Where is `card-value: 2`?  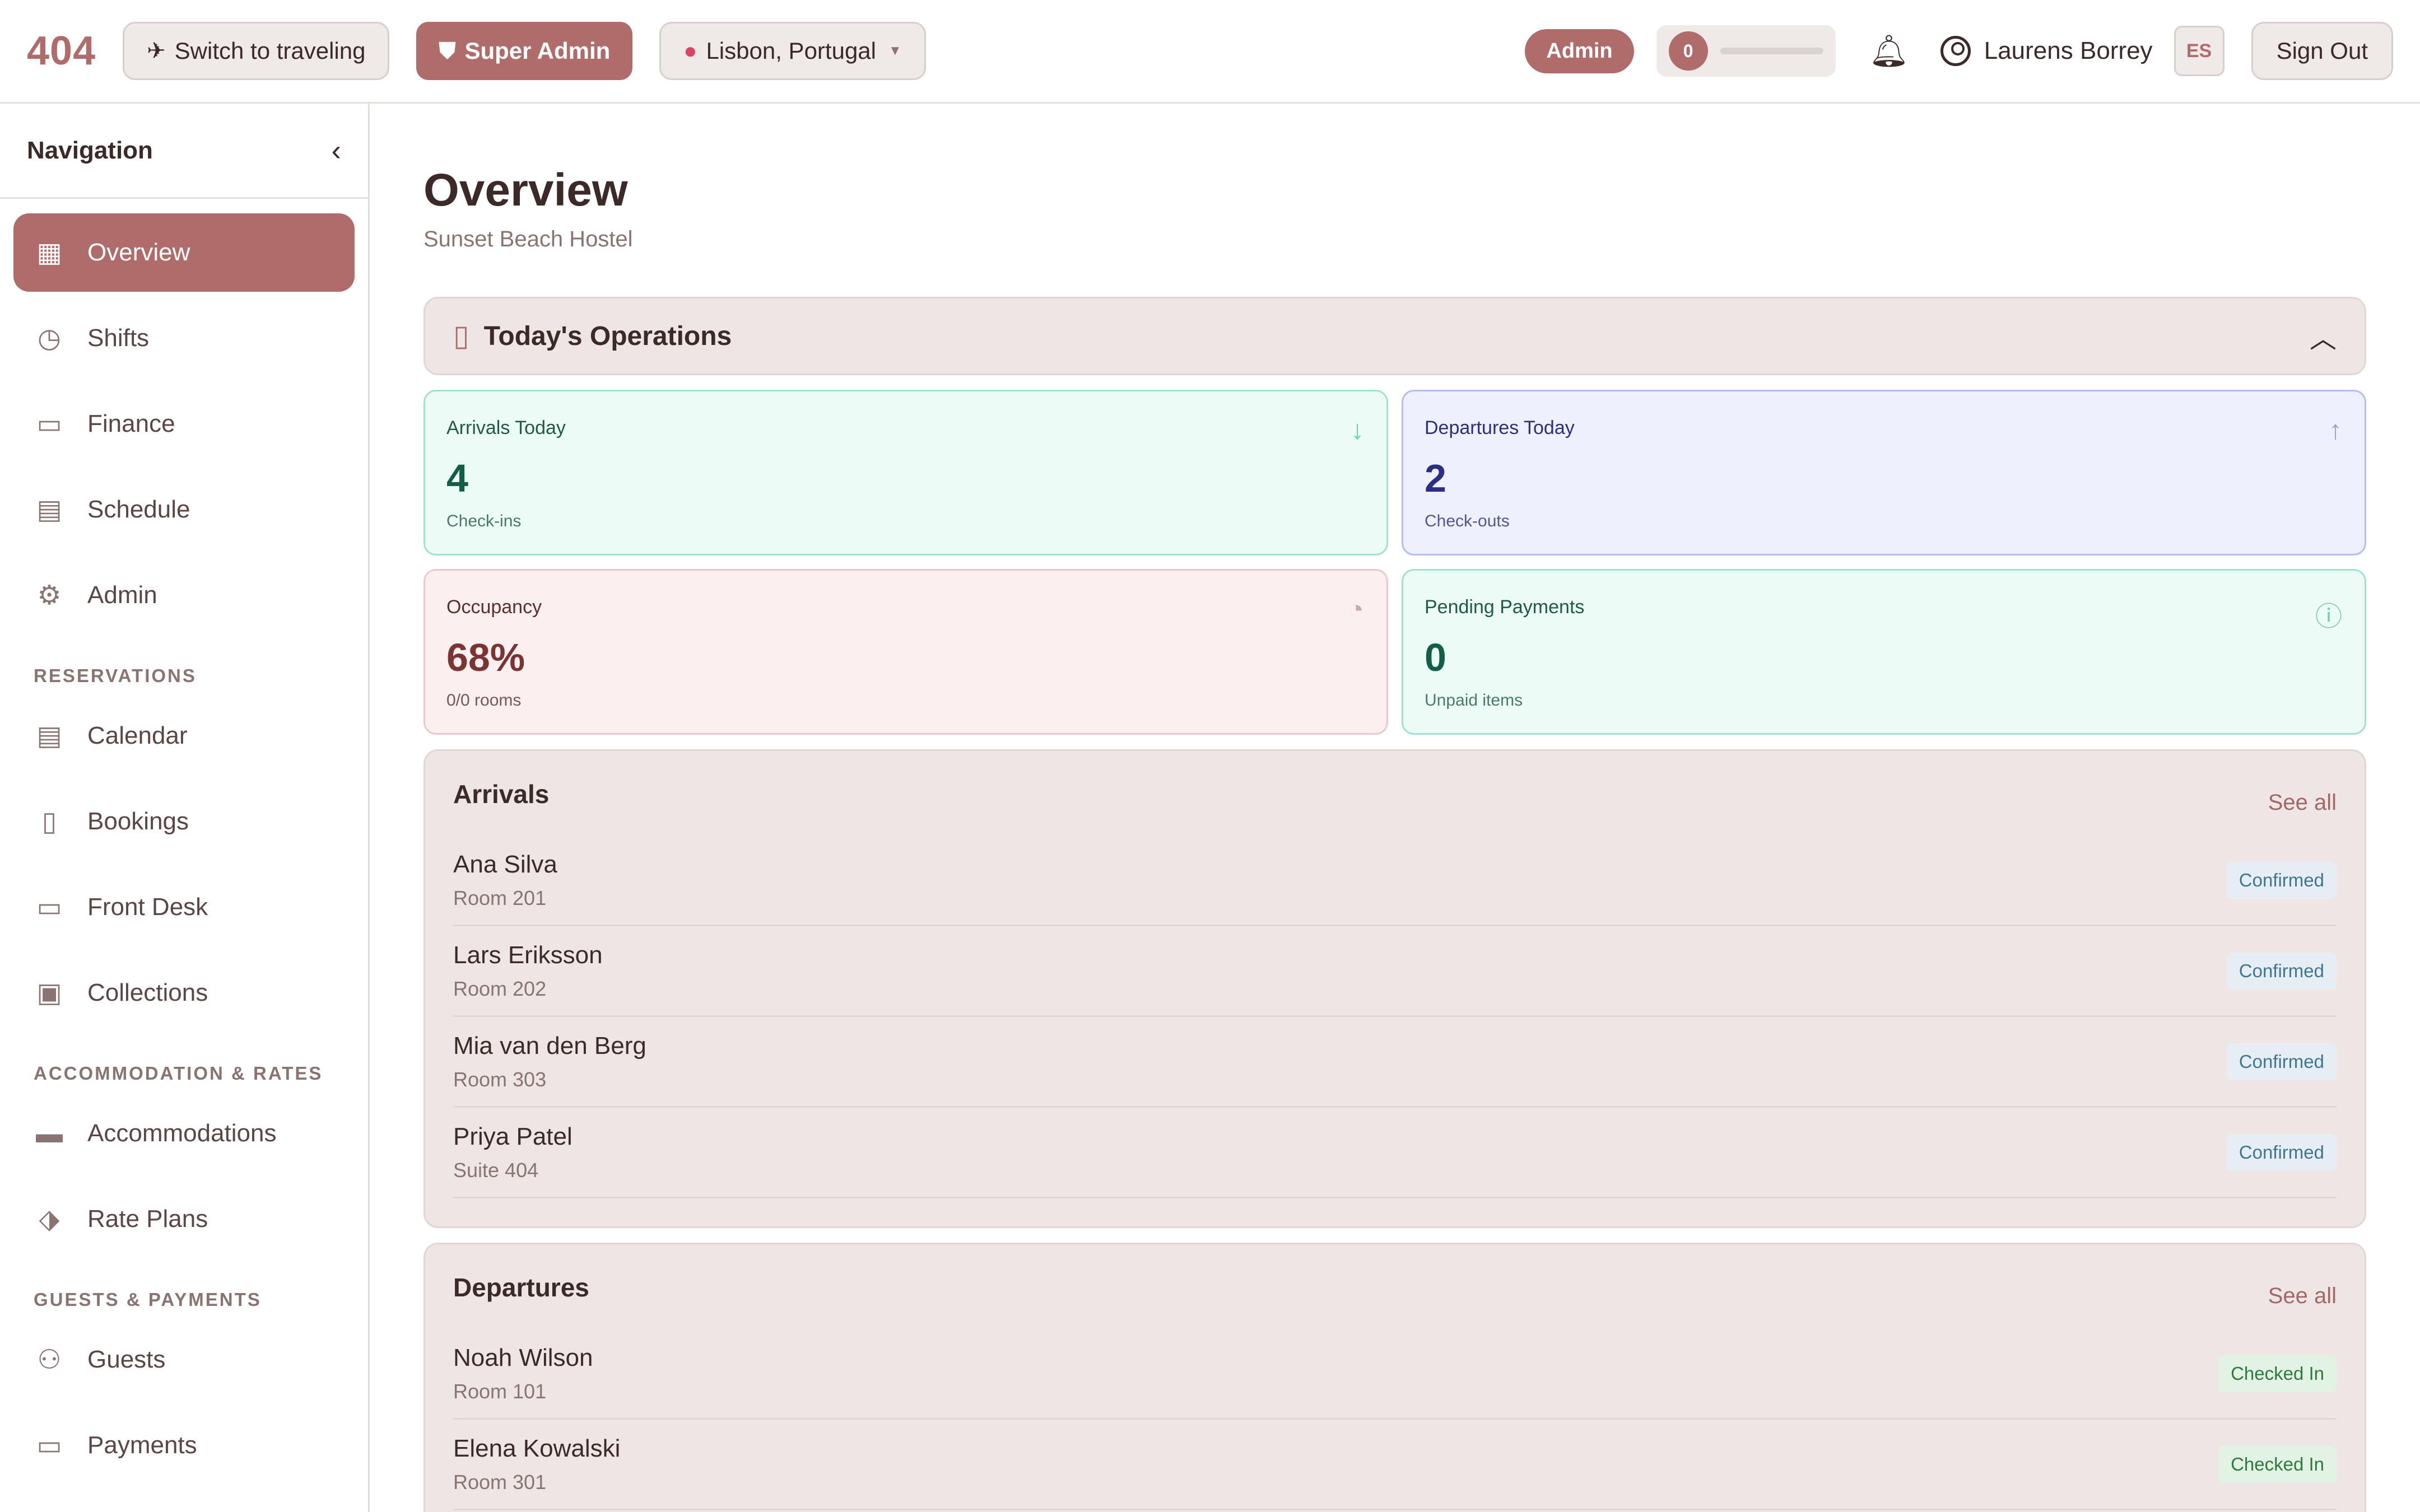
card-value: 2 is located at coordinates (1435, 478).